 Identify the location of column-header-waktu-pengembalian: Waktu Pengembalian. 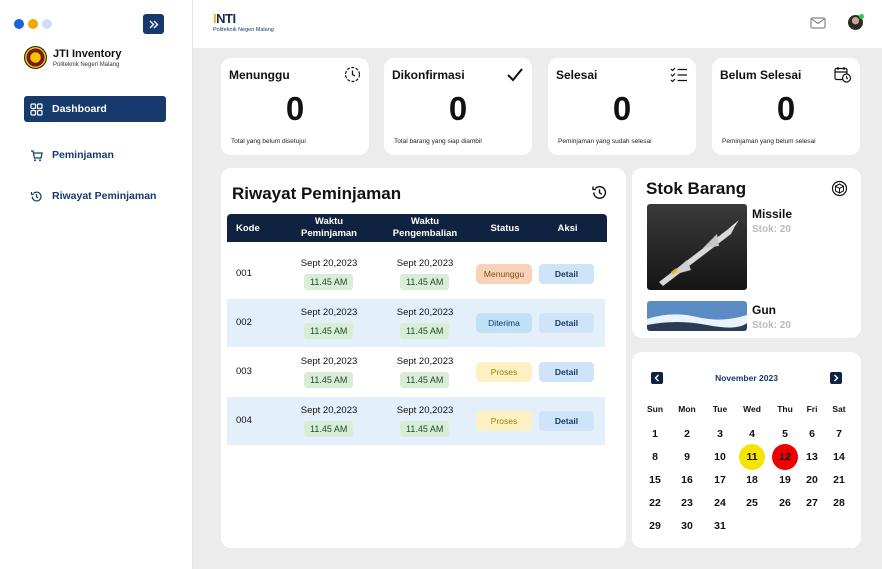
(425, 227).